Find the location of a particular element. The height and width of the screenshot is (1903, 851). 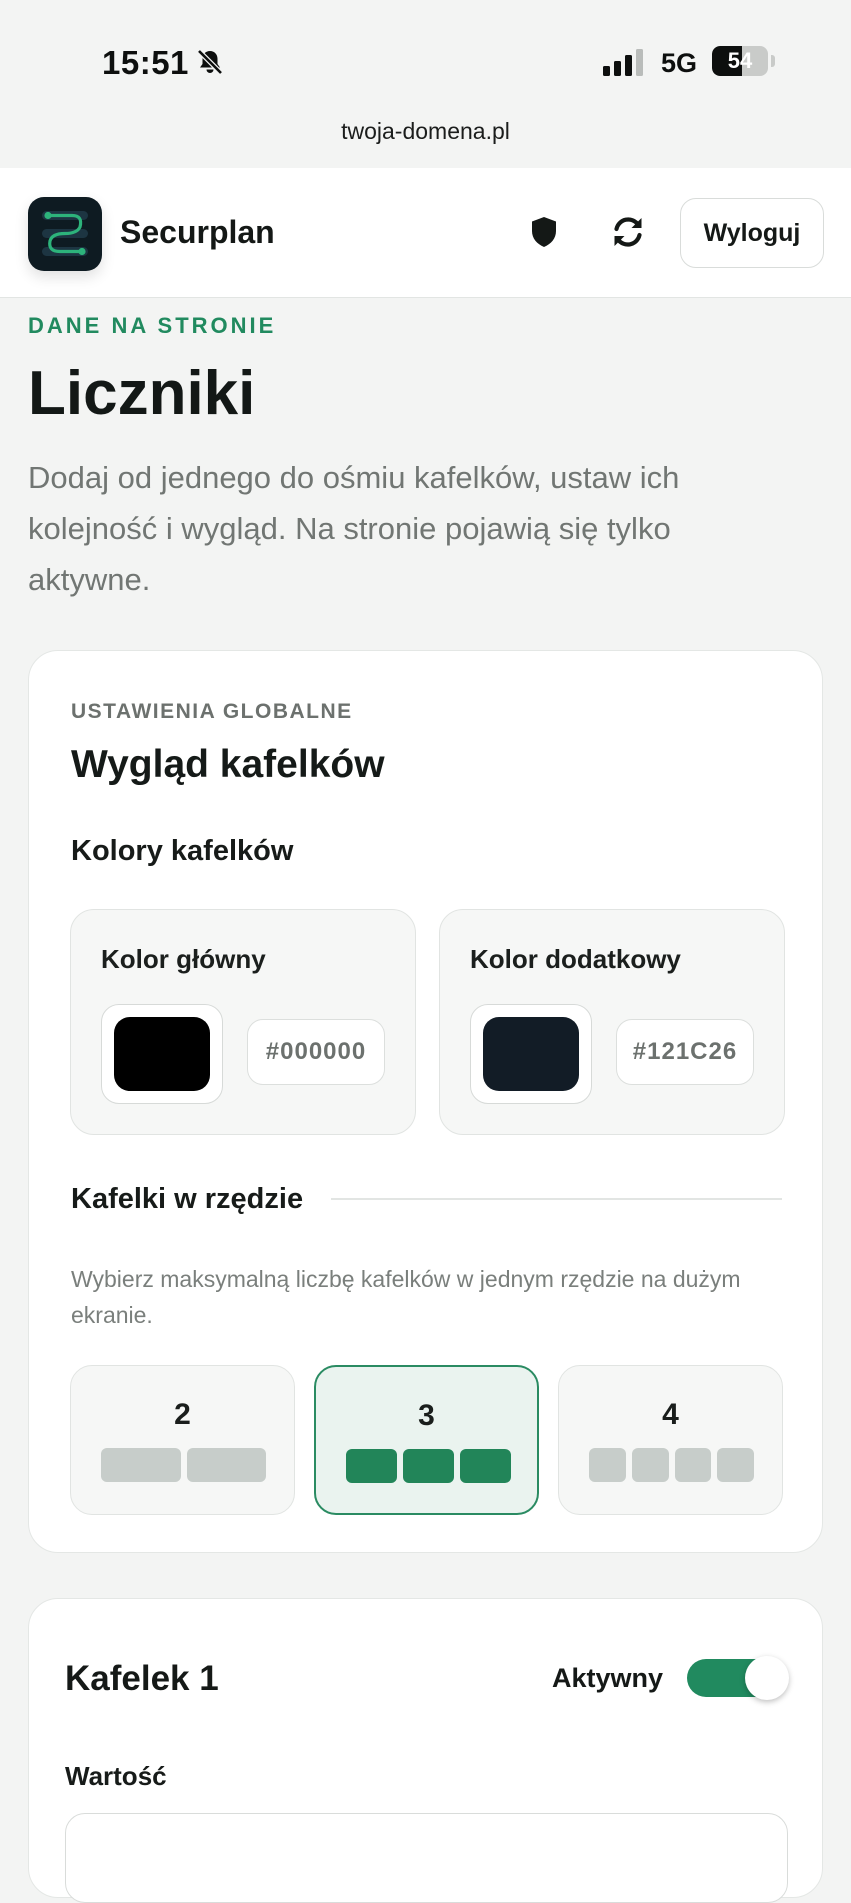

toggle-knob is located at coordinates (767, 1678).